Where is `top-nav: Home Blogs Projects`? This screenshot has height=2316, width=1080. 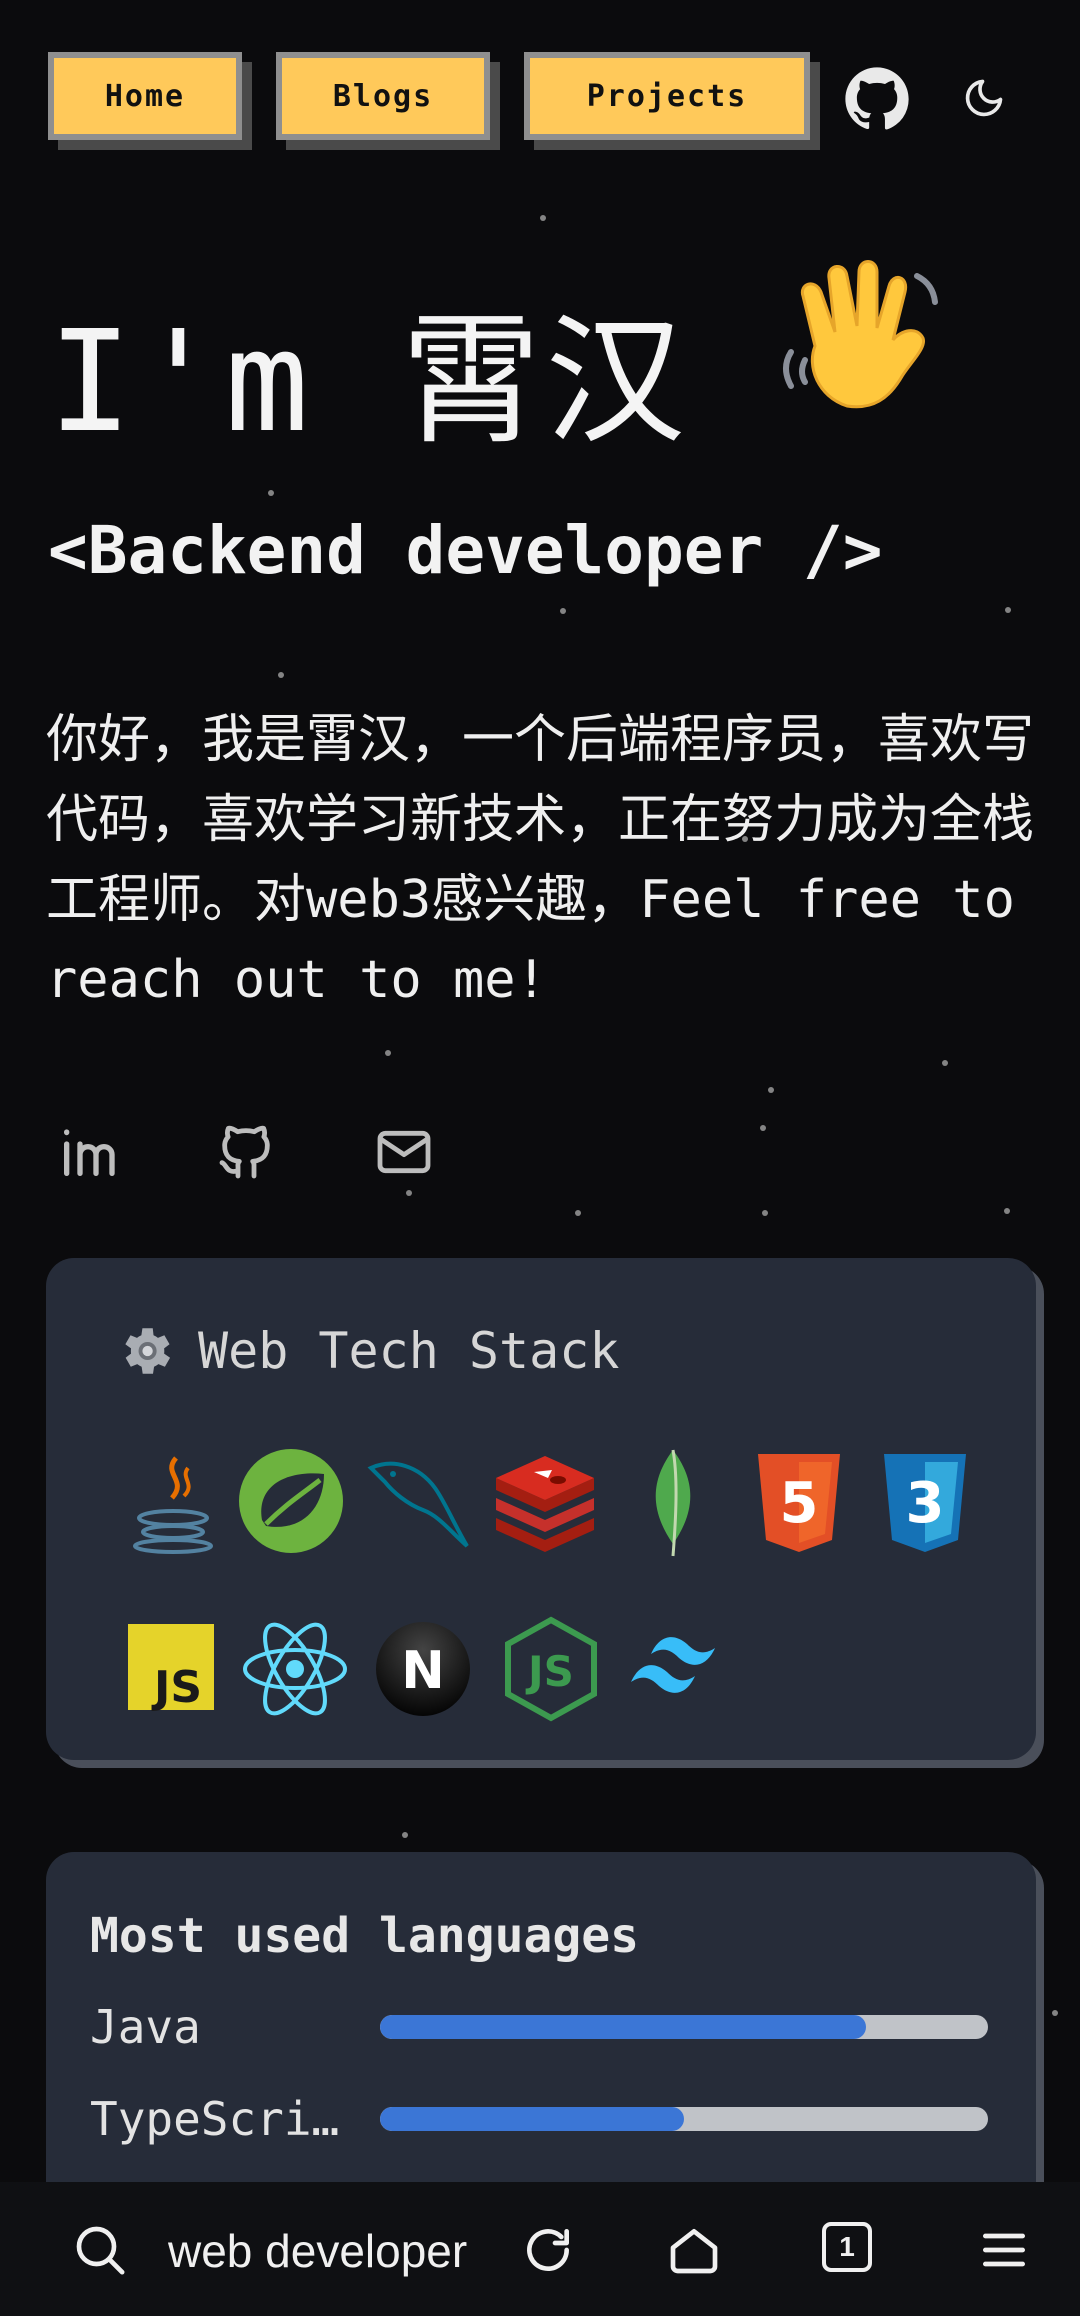 top-nav: Home Blogs Projects is located at coordinates (446, 96).